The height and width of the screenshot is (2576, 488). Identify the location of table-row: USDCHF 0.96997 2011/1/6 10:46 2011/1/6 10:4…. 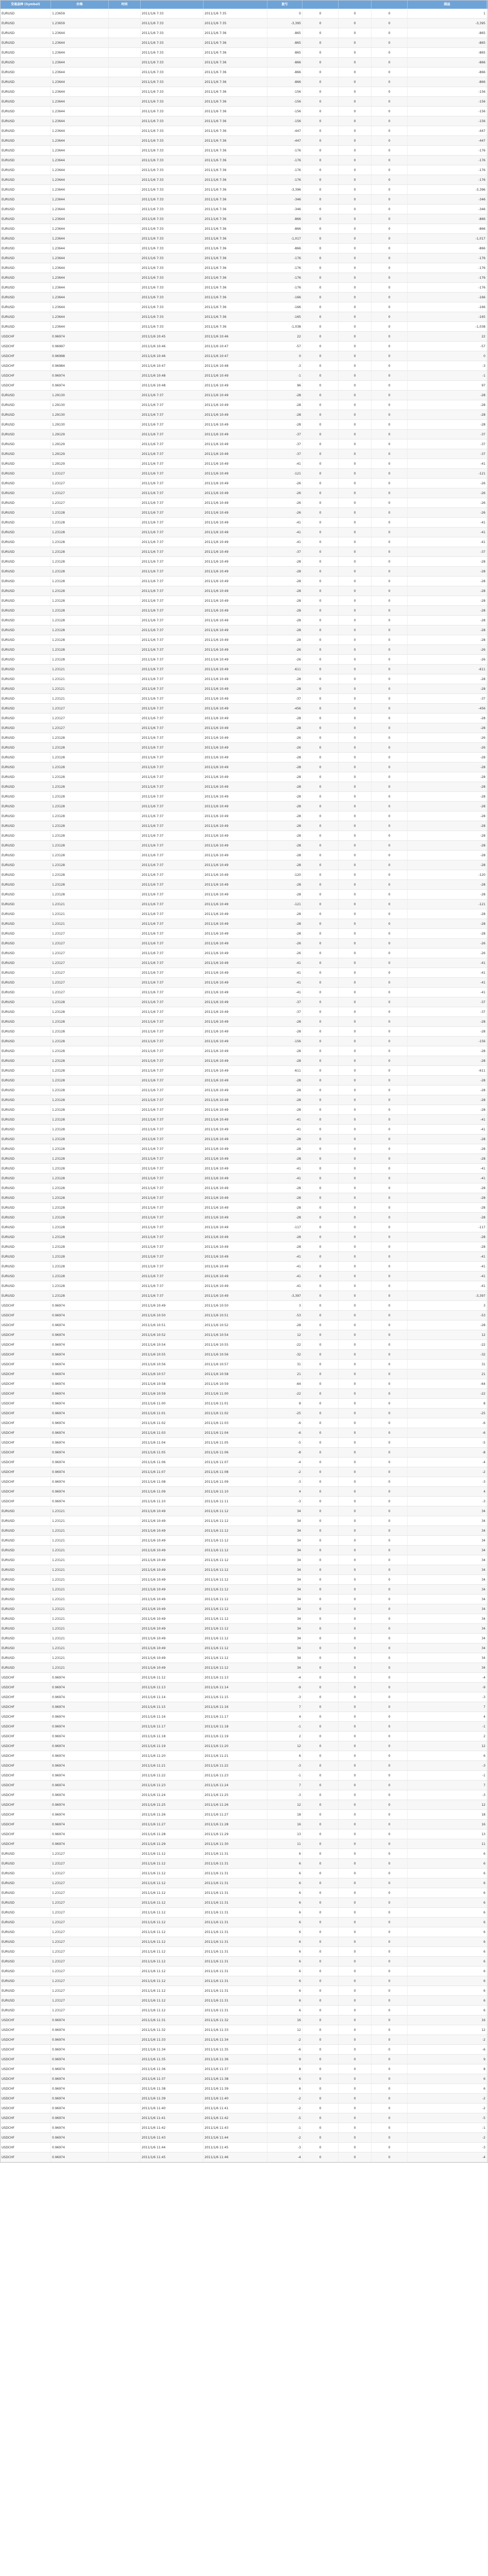
(244, 346).